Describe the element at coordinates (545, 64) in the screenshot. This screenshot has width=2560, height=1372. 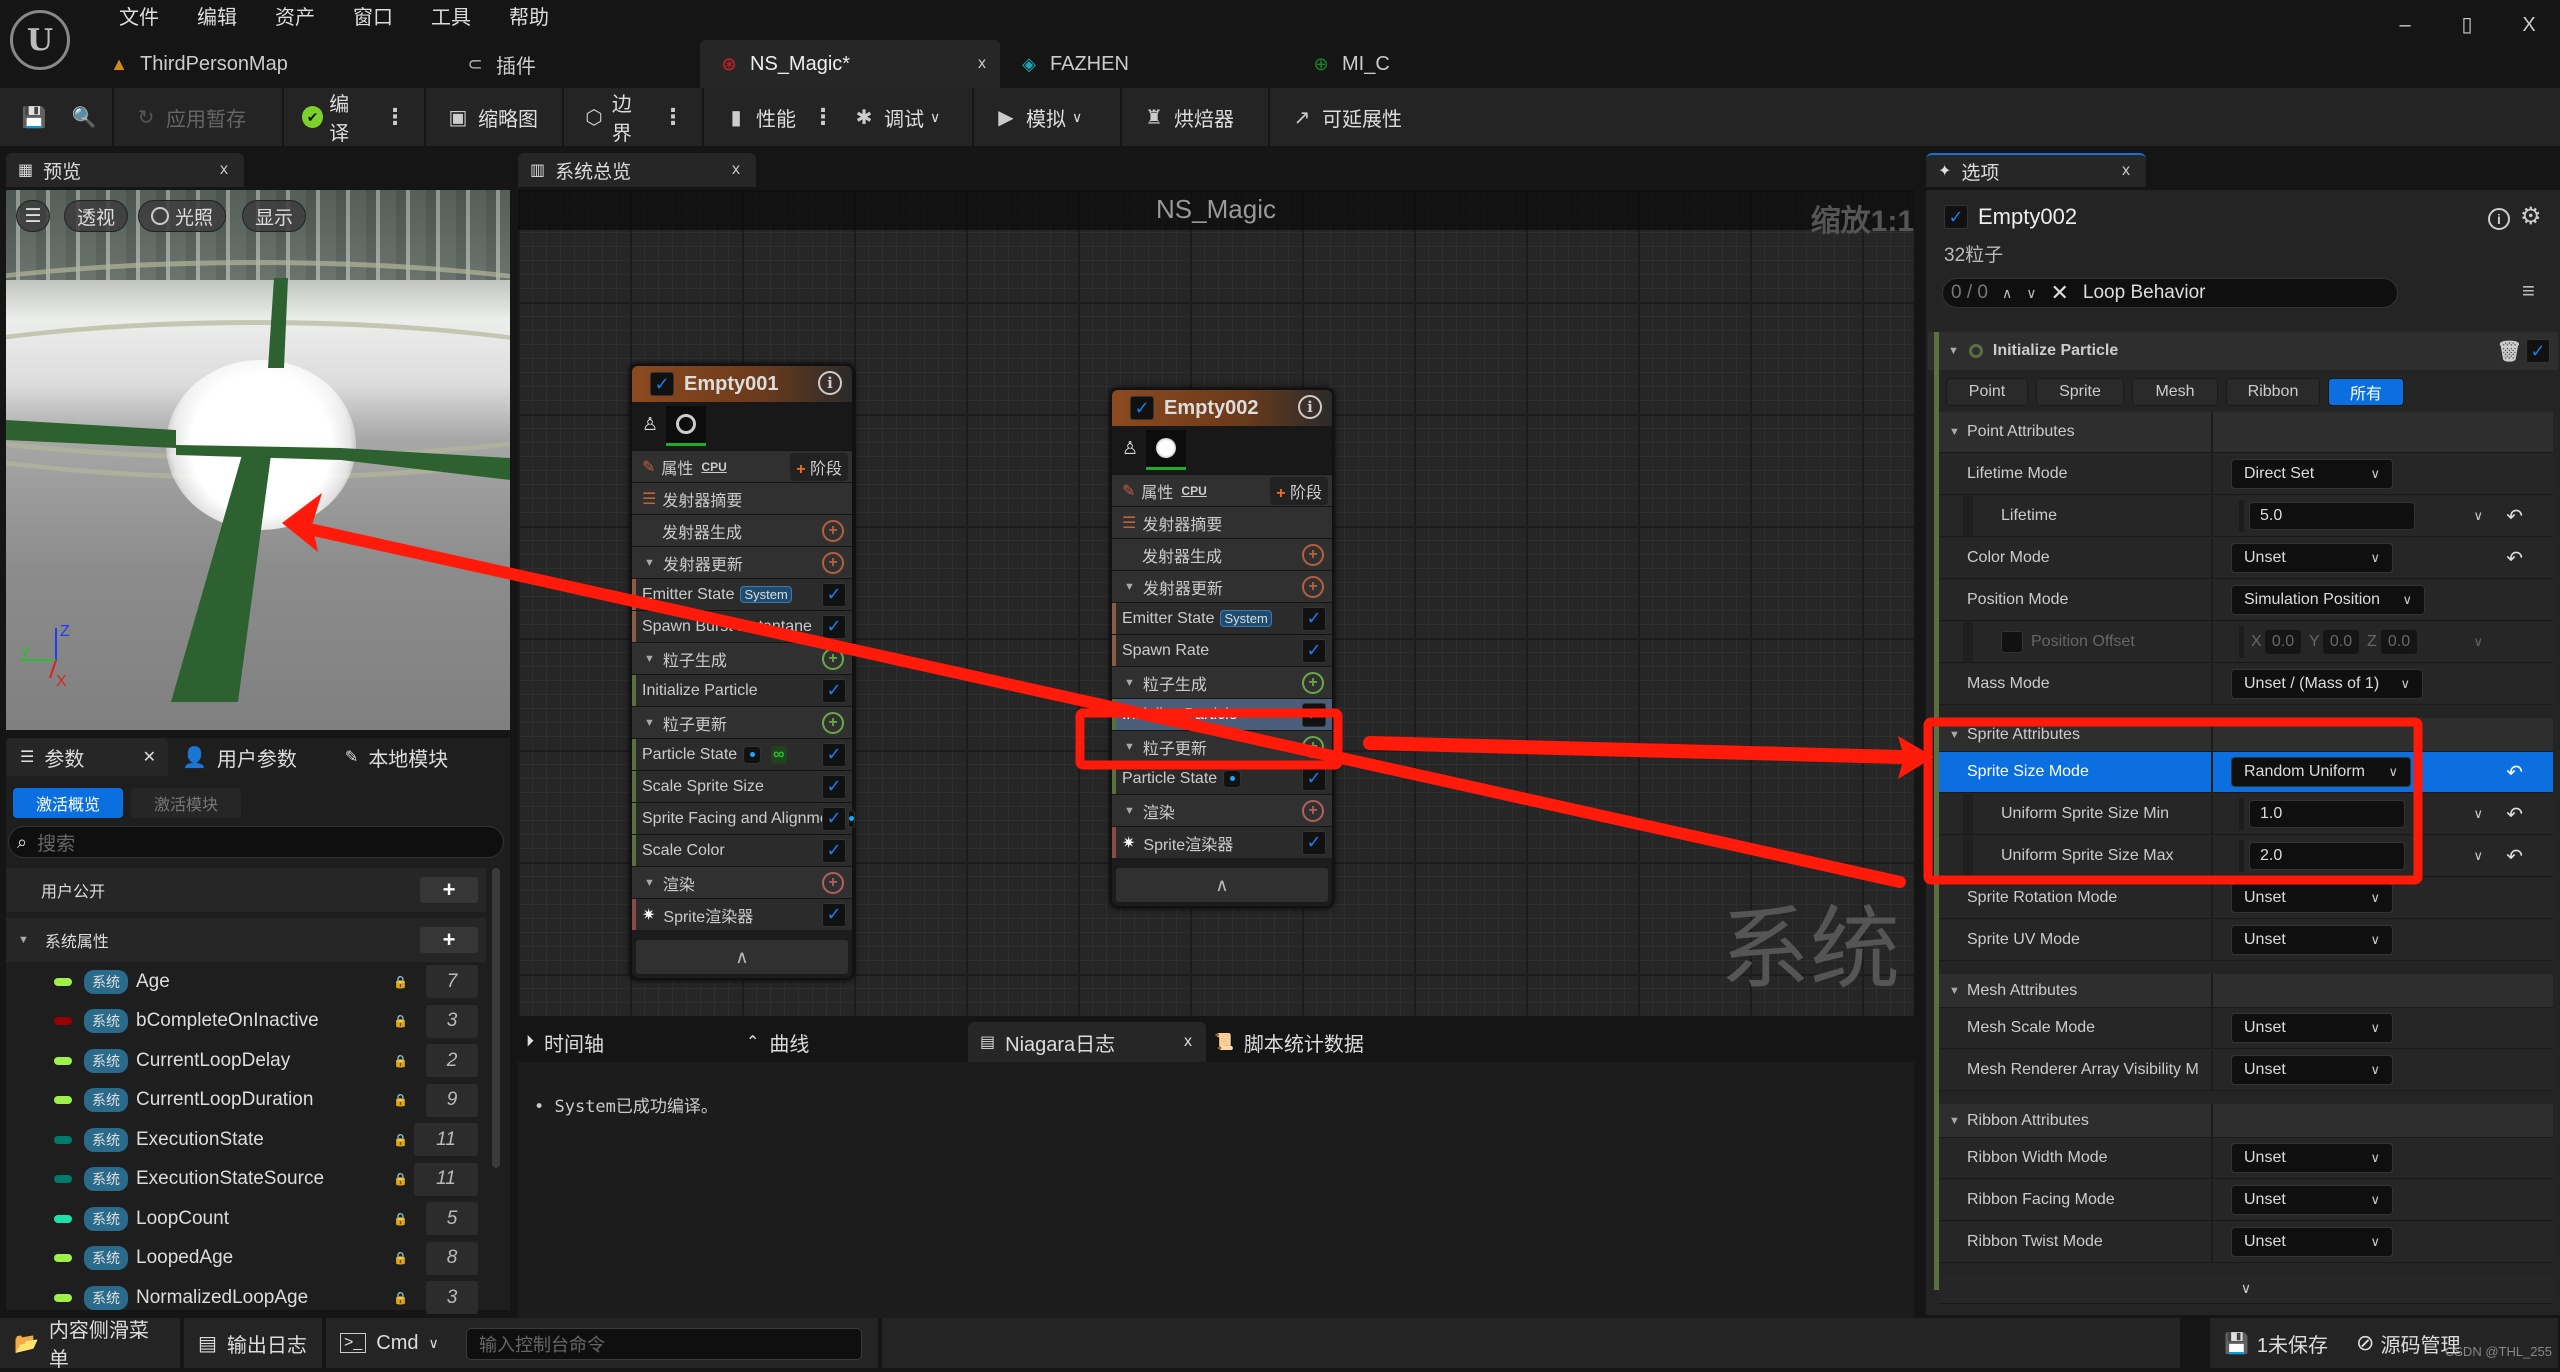
I see `doc-tab-plugins: ⊂ 插件` at that location.